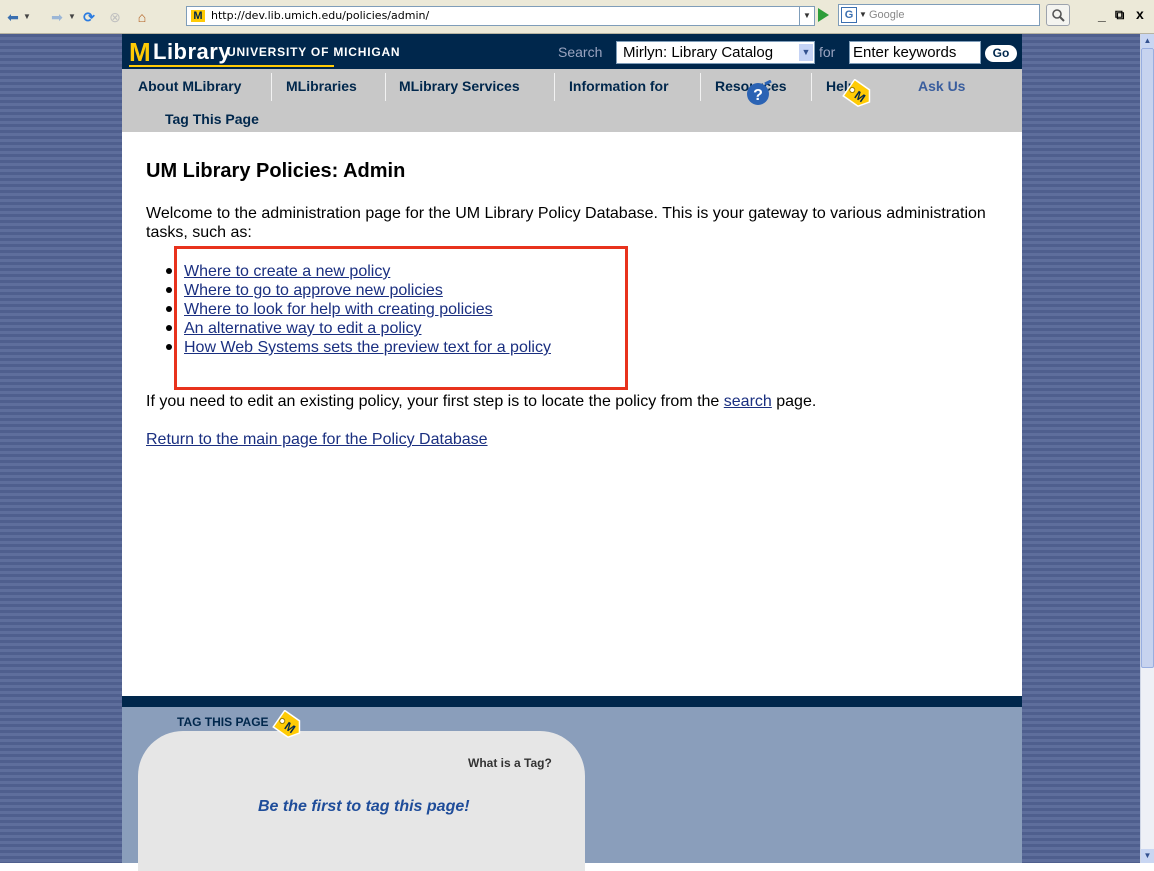 This screenshot has width=1154, height=871. I want to click on forward-arrow-icon: ➡, so click(57, 17).